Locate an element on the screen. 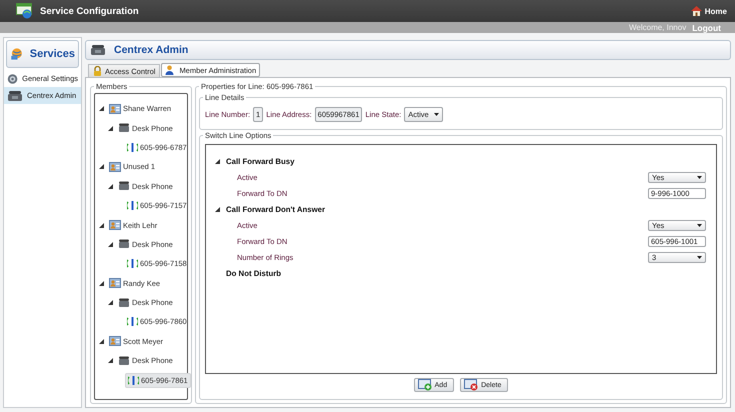 This screenshot has height=412, width=735. home-link: Home is located at coordinates (708, 11).